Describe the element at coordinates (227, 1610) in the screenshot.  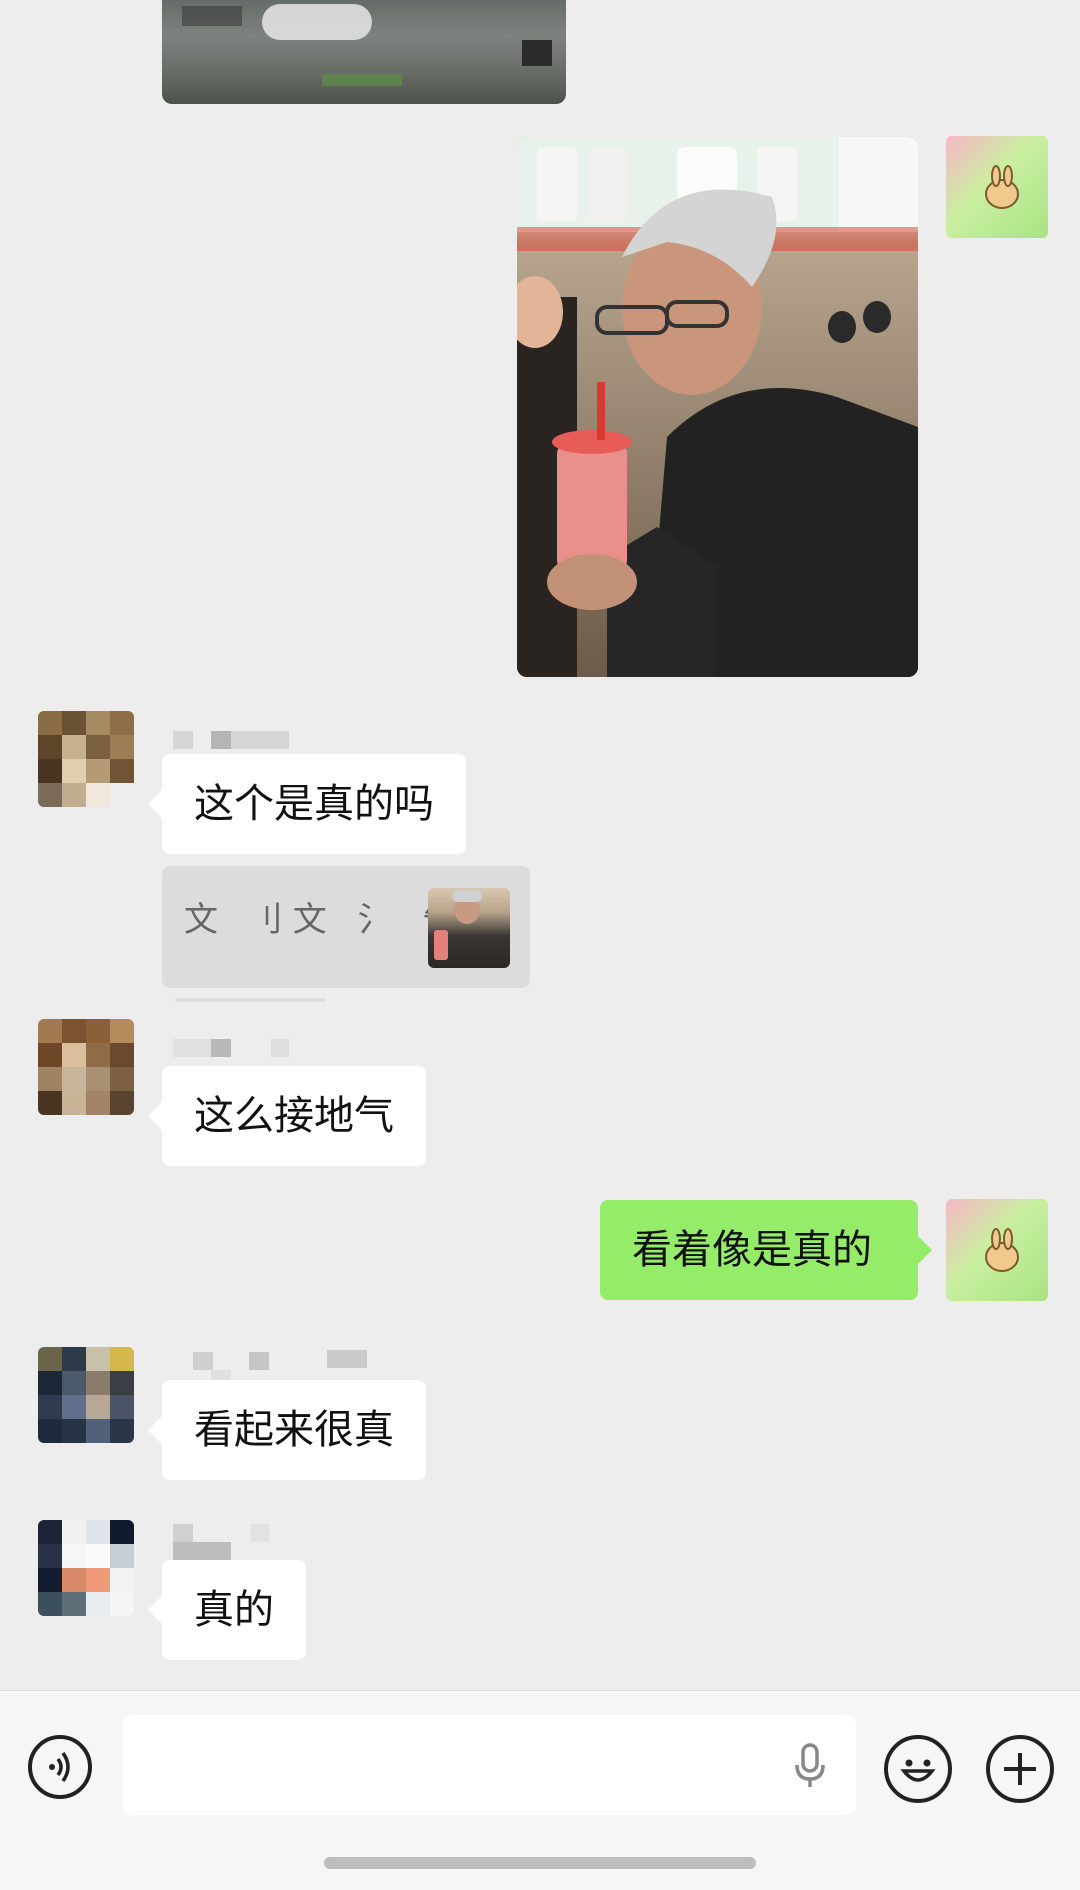
I see `message-bubble: 真的` at that location.